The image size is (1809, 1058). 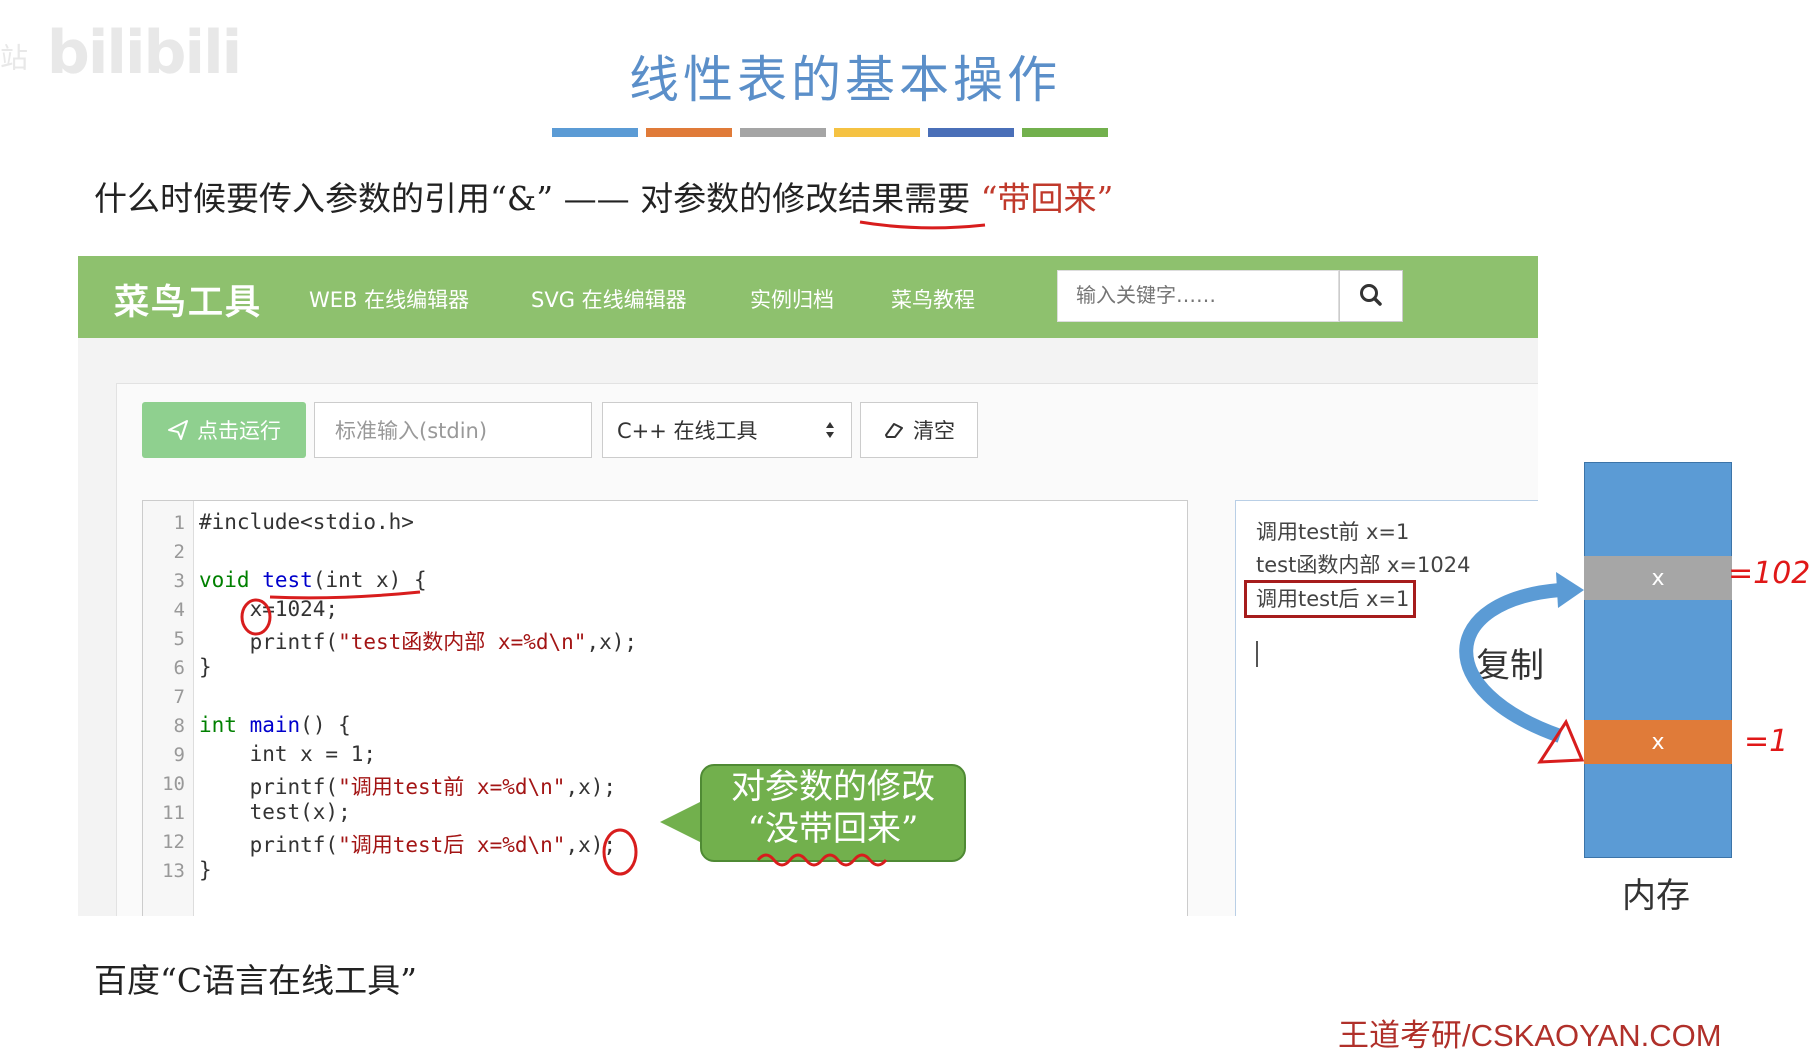 What do you see at coordinates (255, 980) in the screenshot?
I see `footer-note: 百度“C语言在线工具”` at bounding box center [255, 980].